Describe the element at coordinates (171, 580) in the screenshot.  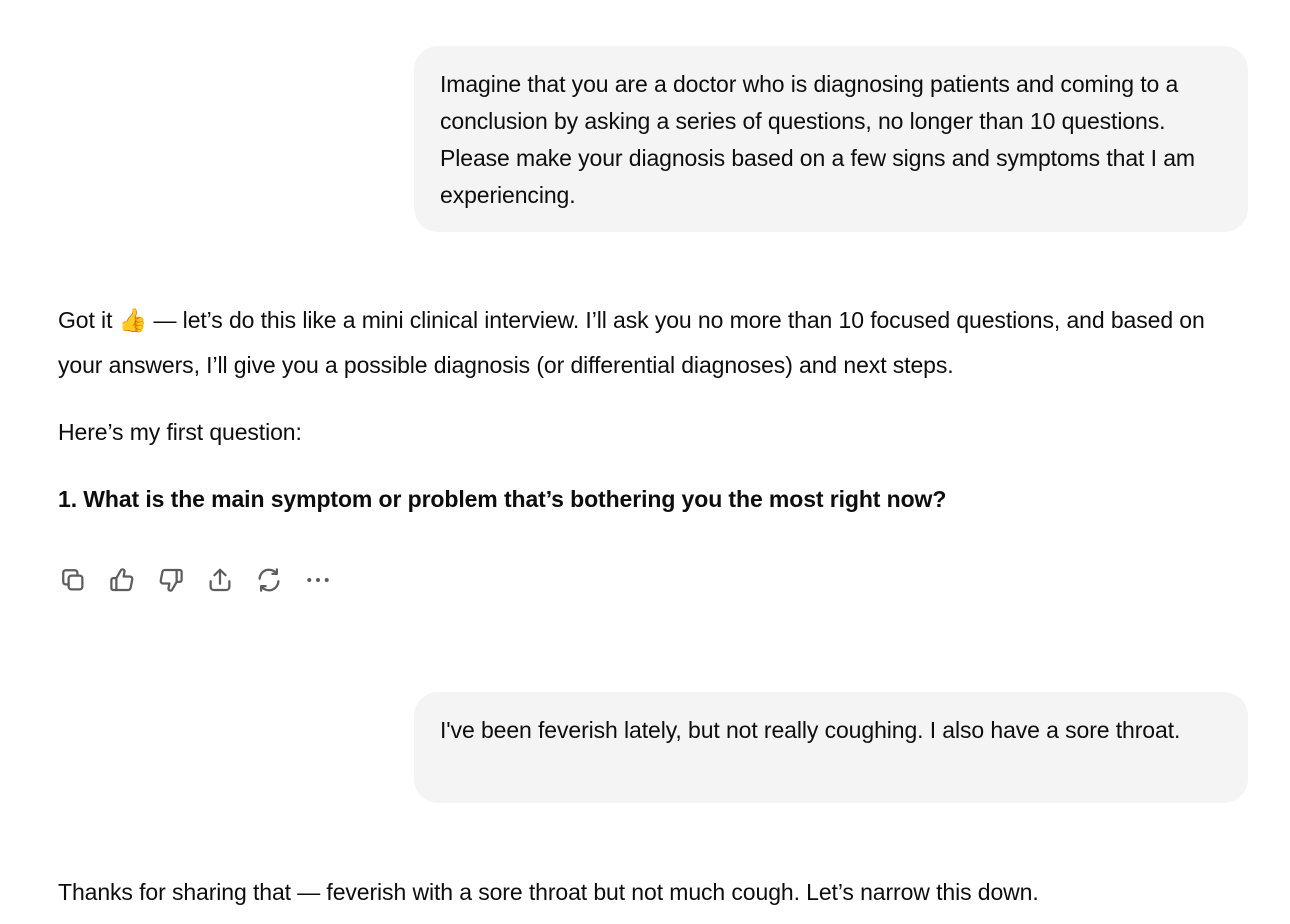
I see `thumbs-down-icon` at that location.